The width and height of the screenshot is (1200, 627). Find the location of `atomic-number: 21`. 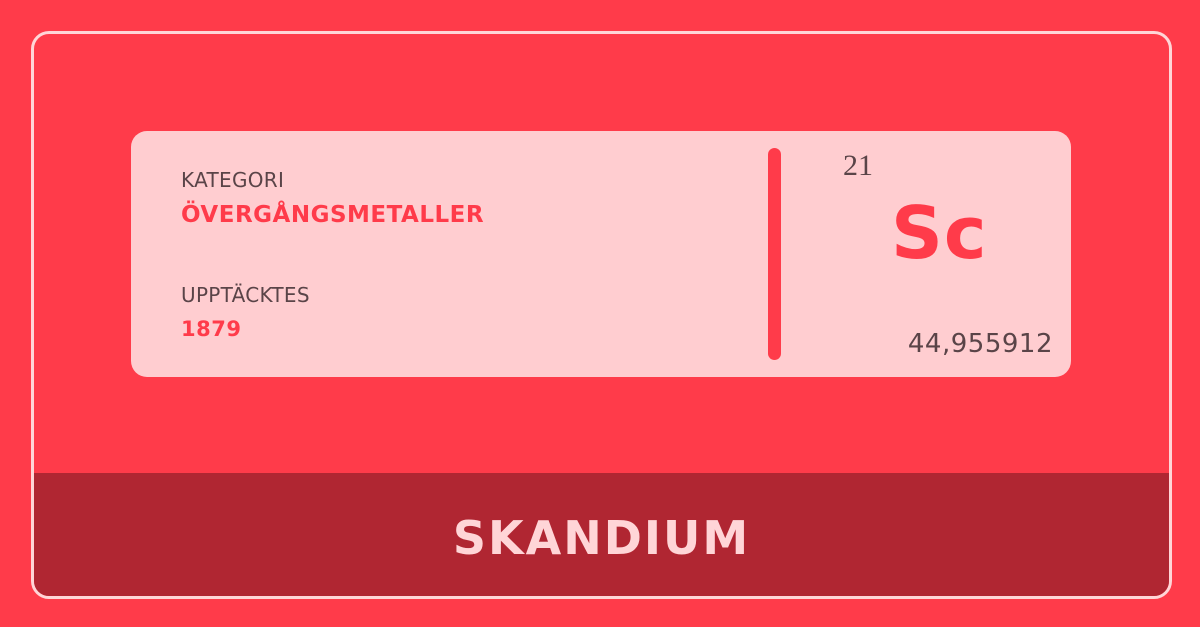

atomic-number: 21 is located at coordinates (858, 165).